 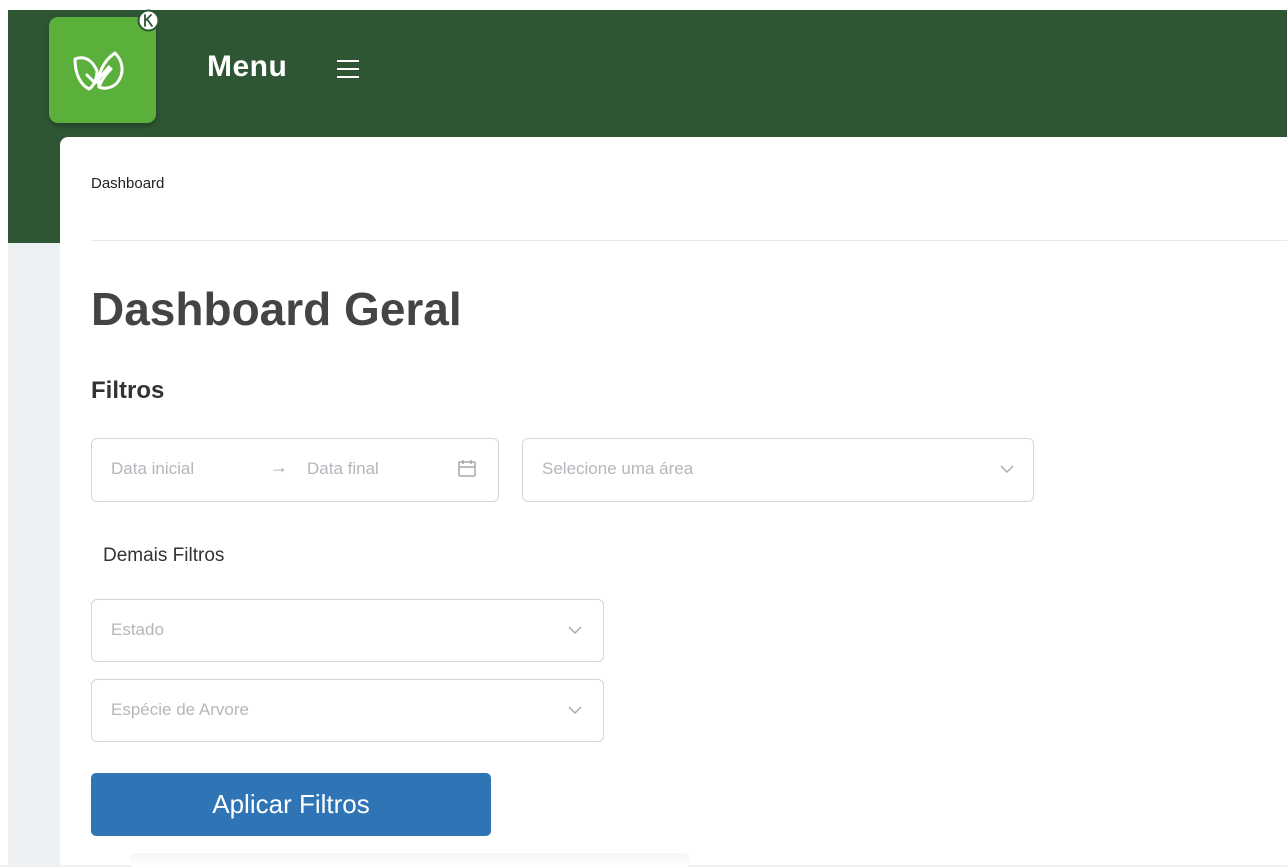 What do you see at coordinates (643, 5) in the screenshot?
I see `top-edge` at bounding box center [643, 5].